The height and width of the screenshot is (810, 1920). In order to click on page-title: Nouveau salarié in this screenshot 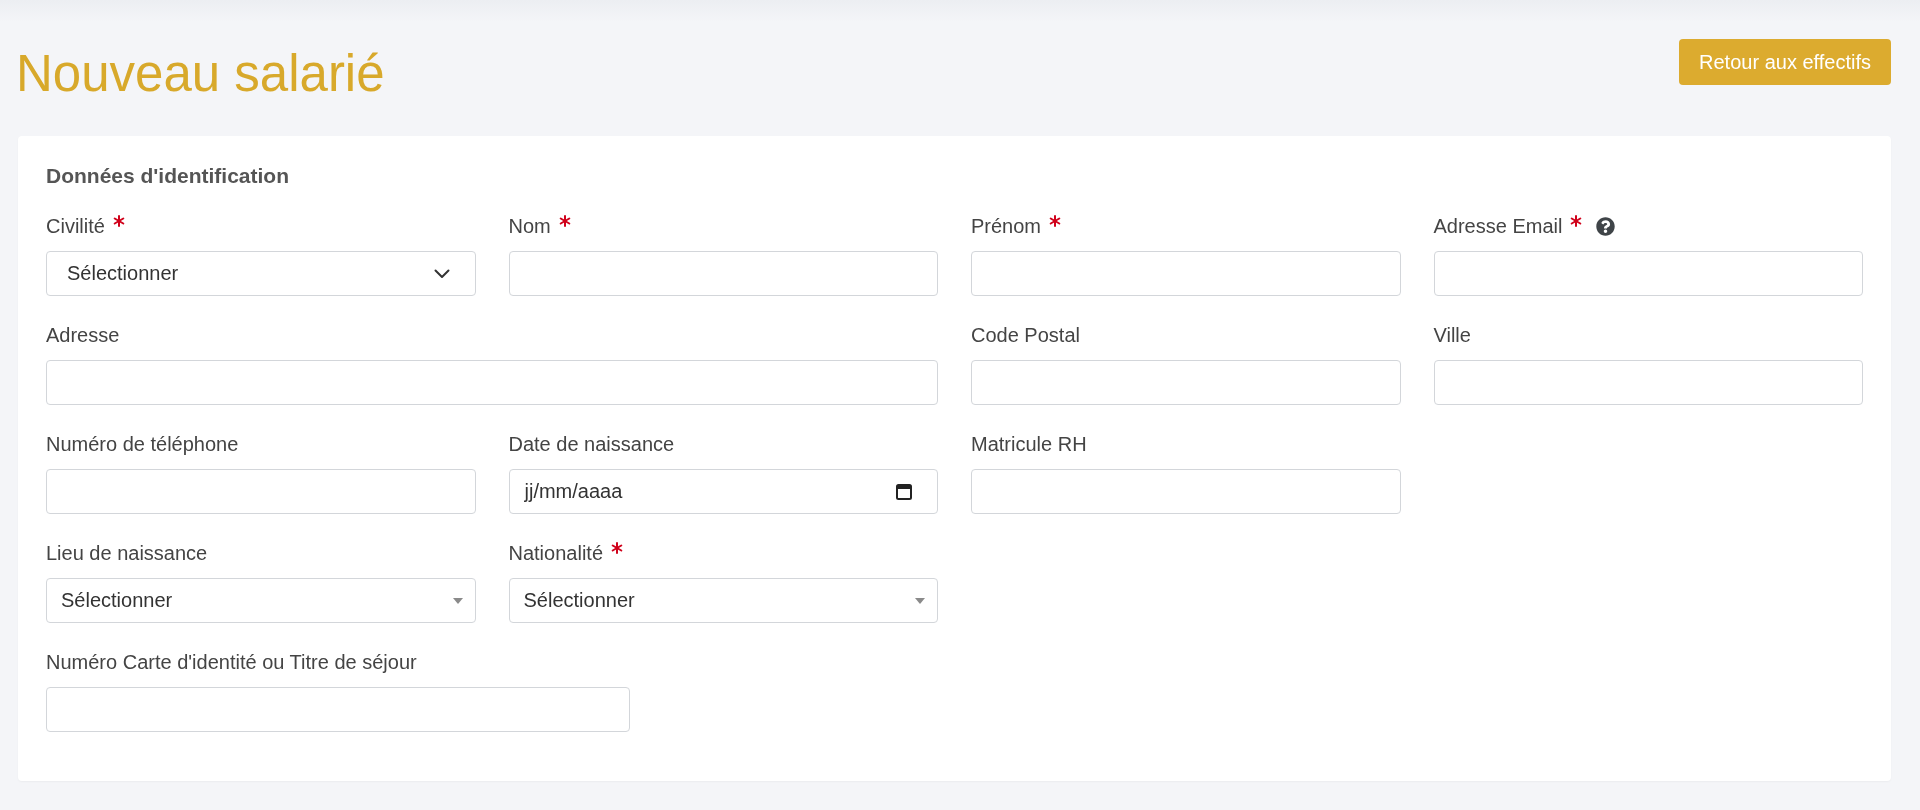, I will do `click(200, 73)`.